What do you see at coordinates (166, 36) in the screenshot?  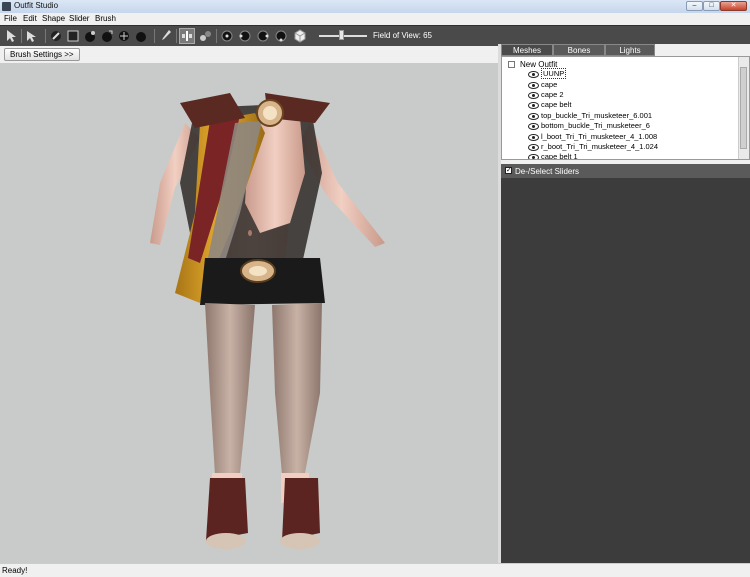 I see `color-brush-icon` at bounding box center [166, 36].